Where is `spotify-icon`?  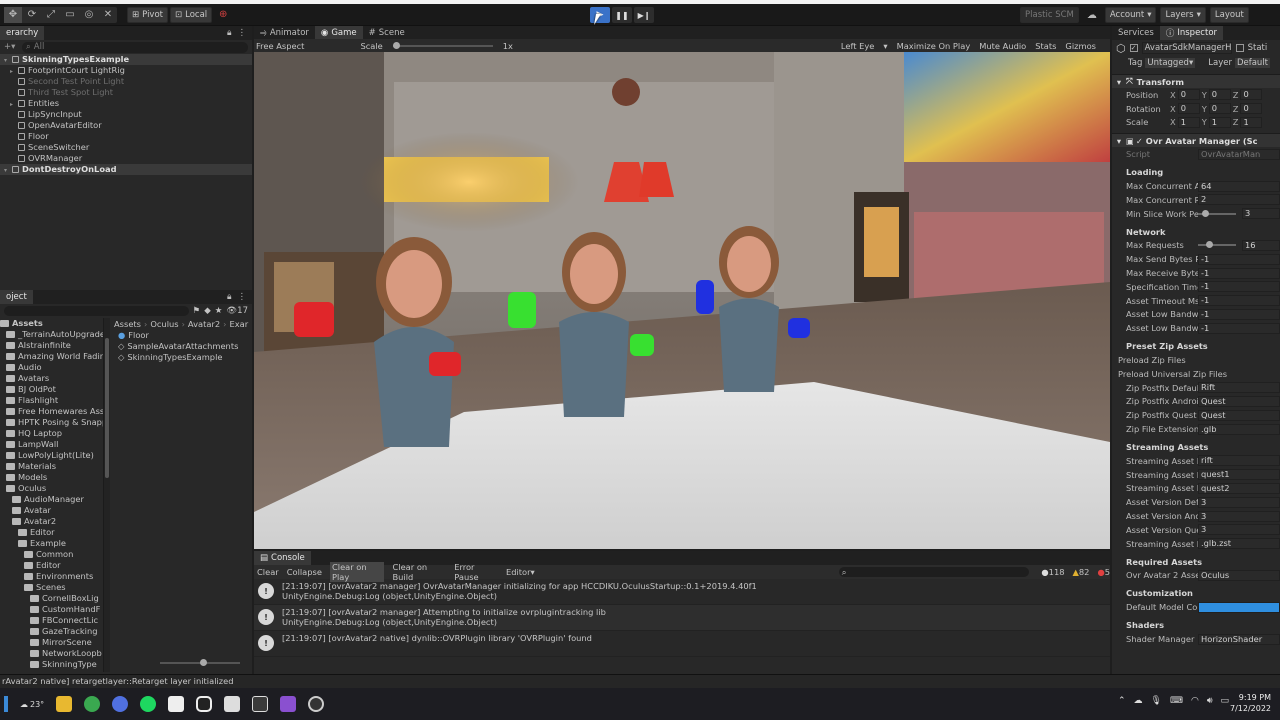 spotify-icon is located at coordinates (148, 704).